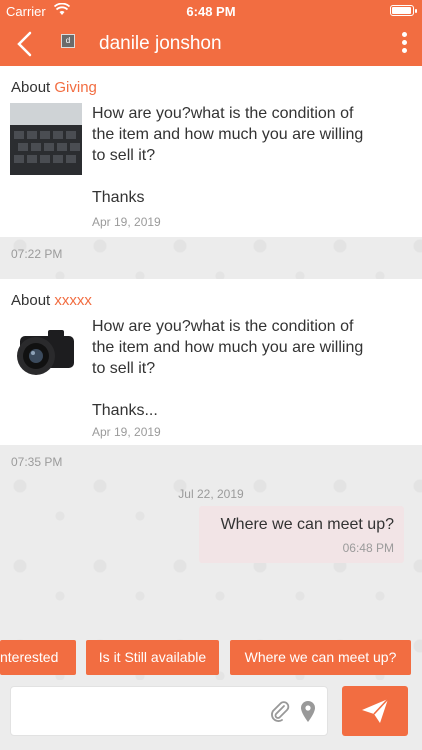 The height and width of the screenshot is (750, 422). What do you see at coordinates (38, 657) in the screenshot?
I see `quick-reply-button: nterested` at bounding box center [38, 657].